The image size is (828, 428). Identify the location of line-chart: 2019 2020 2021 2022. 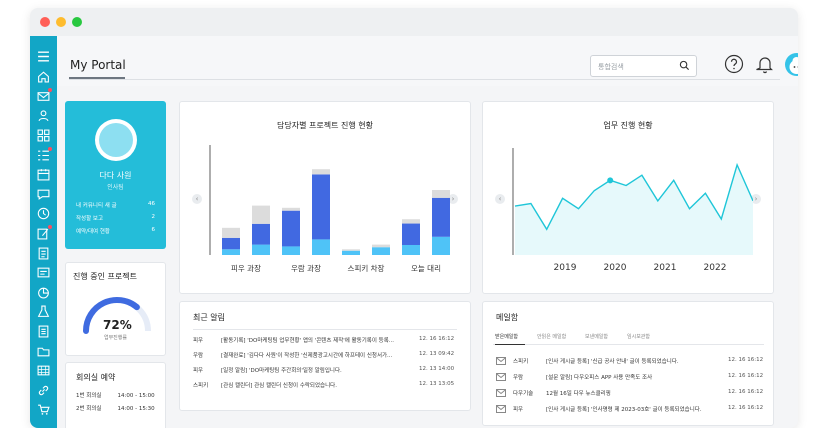
(628, 212).